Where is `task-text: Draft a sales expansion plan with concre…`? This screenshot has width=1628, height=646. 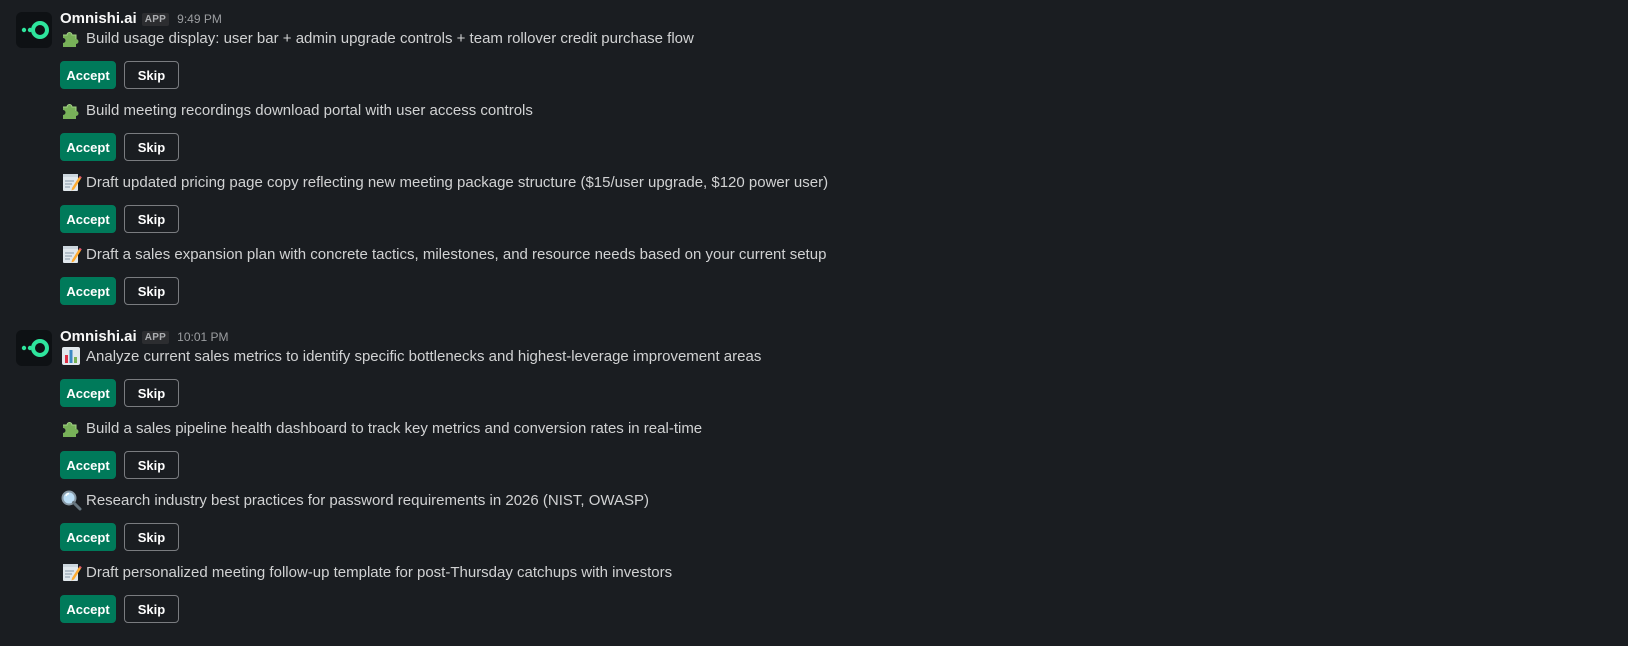 task-text: Draft a sales expansion plan with concre… is located at coordinates (456, 254).